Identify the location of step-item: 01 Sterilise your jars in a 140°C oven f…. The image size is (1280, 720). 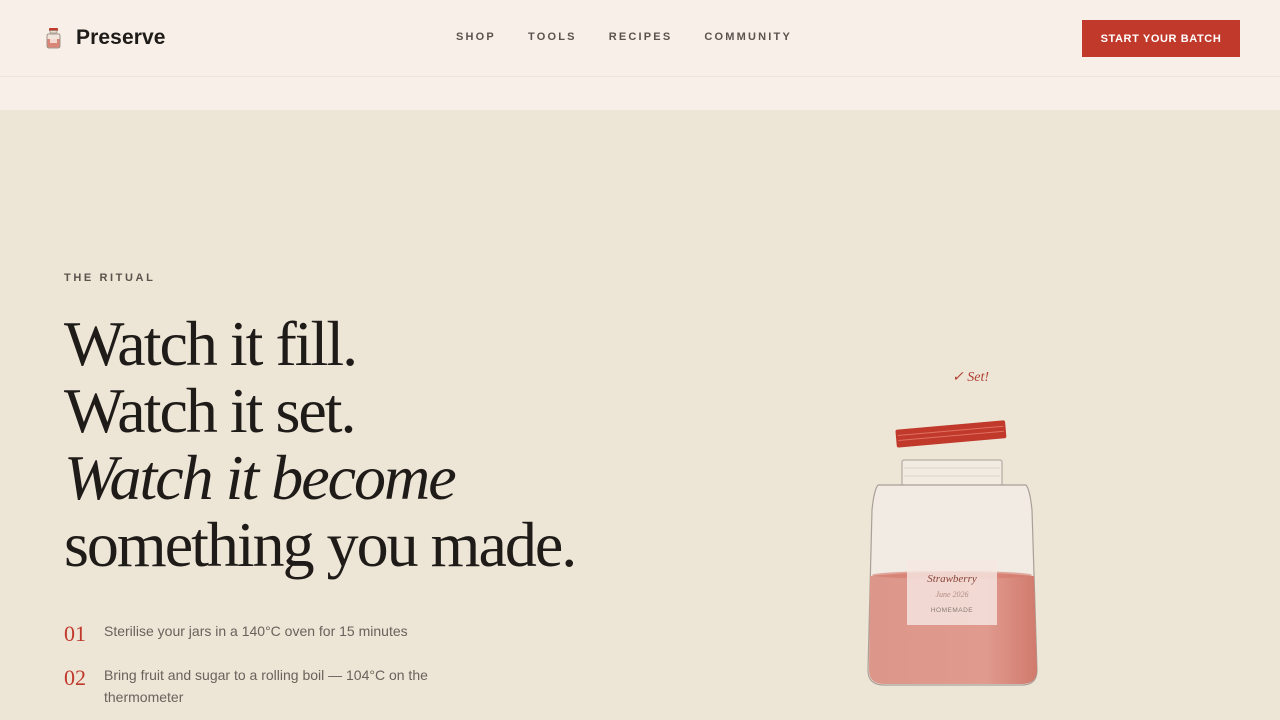
(274, 634).